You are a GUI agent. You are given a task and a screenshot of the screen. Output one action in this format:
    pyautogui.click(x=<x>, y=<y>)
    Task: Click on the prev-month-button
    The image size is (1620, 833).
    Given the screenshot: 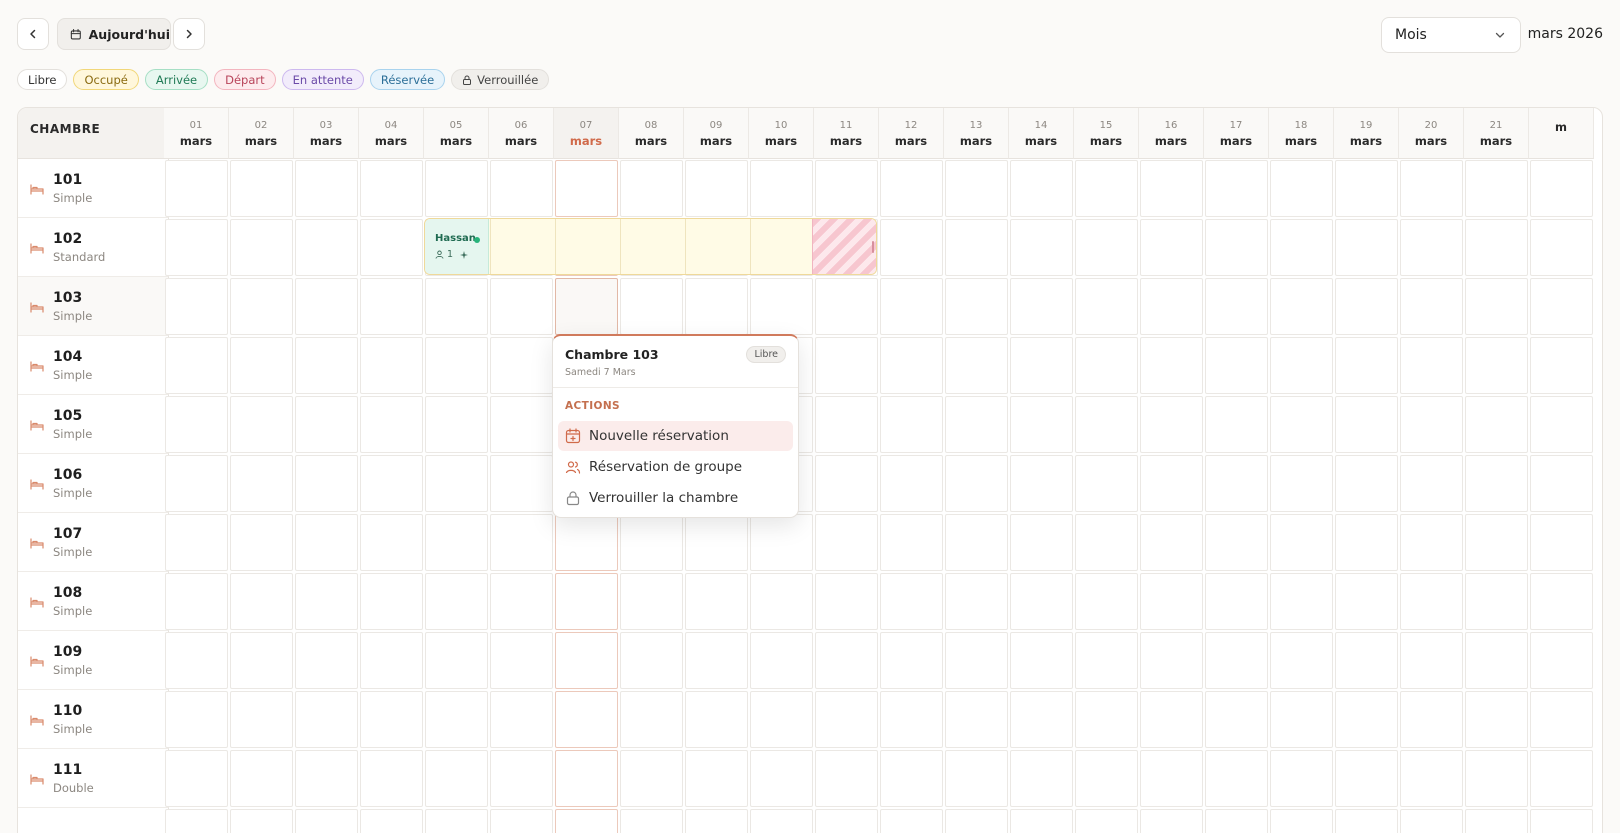 What is the action you would take?
    pyautogui.click(x=33, y=34)
    